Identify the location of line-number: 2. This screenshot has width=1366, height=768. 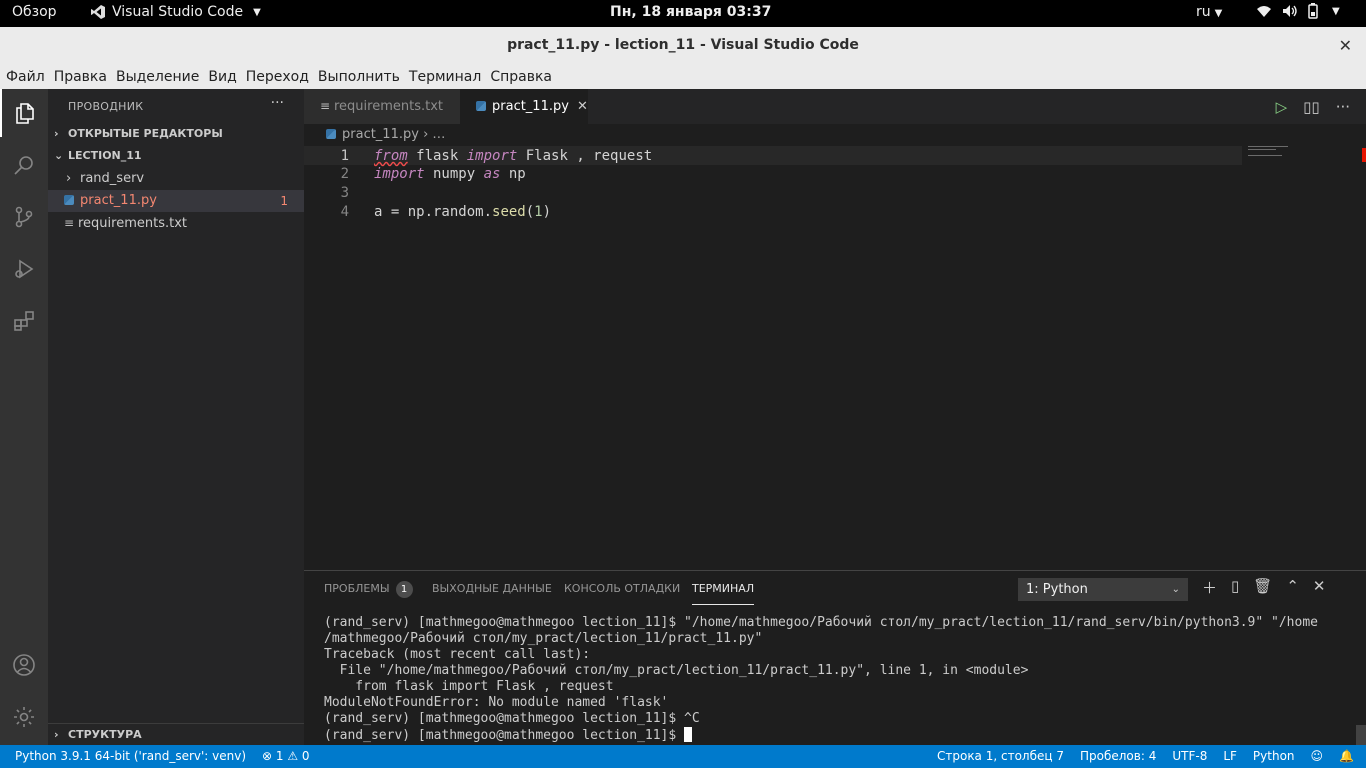
(344, 174).